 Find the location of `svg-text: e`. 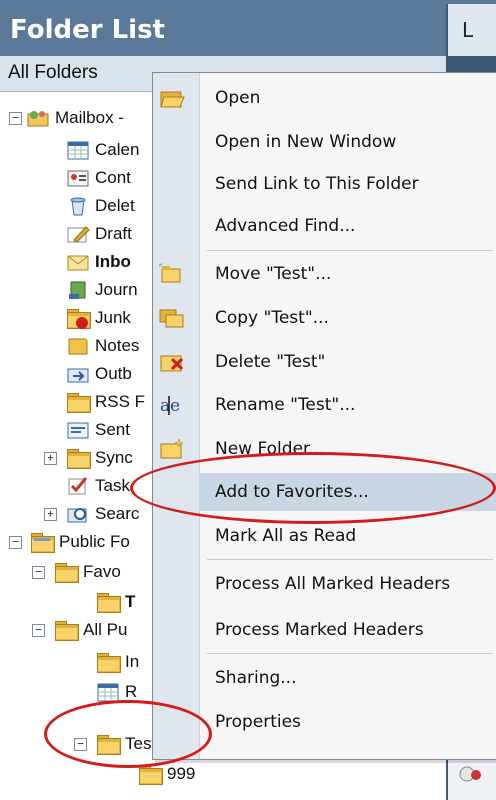

svg-text: e is located at coordinates (175, 406).